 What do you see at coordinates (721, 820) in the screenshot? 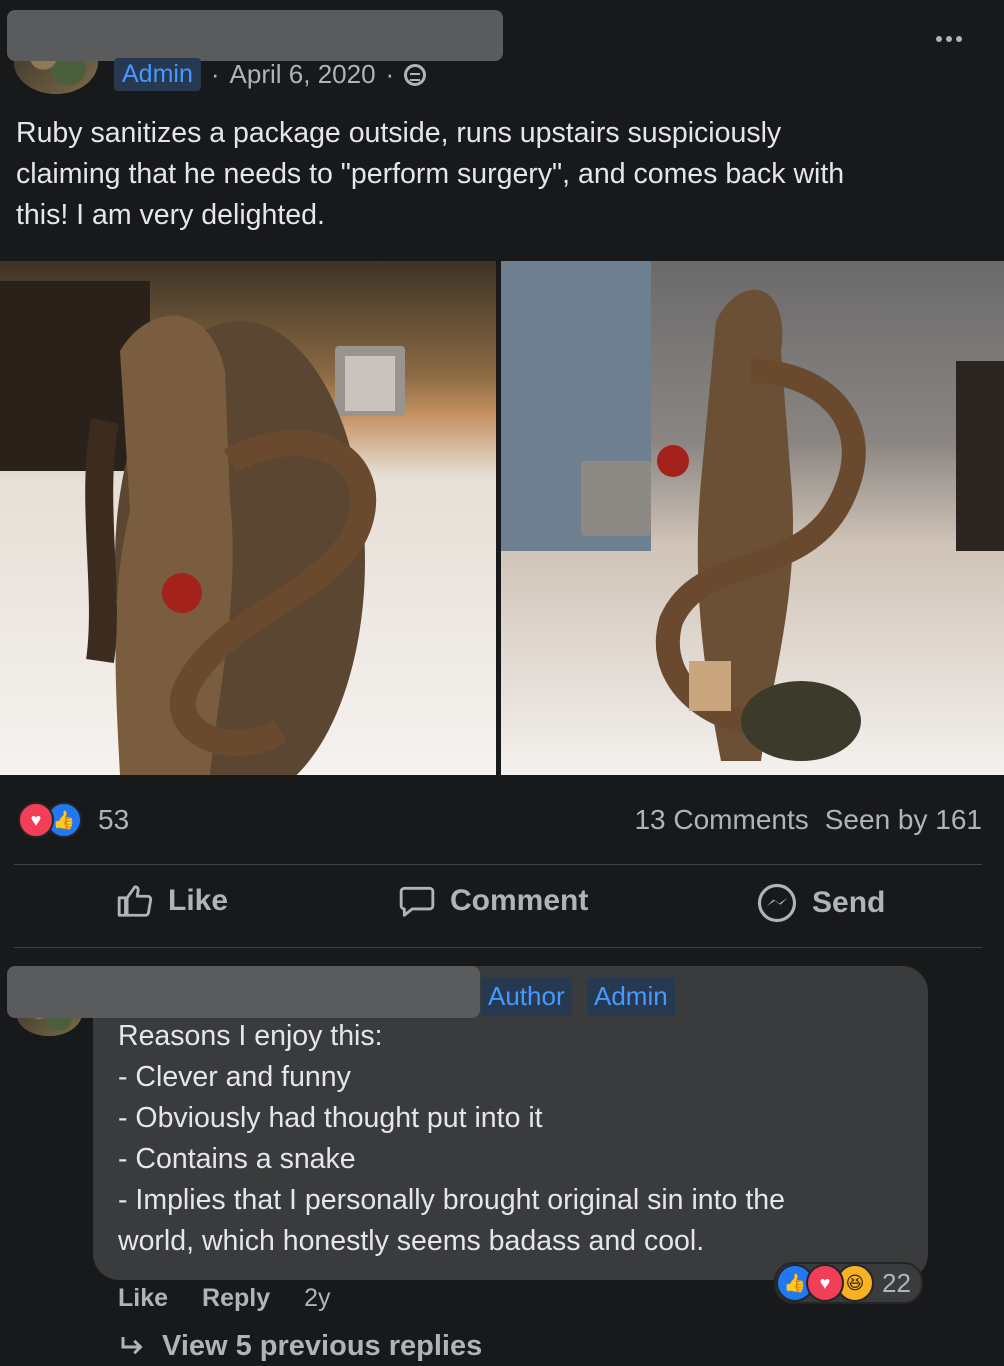
I see `comment-count: 13 Comments` at bounding box center [721, 820].